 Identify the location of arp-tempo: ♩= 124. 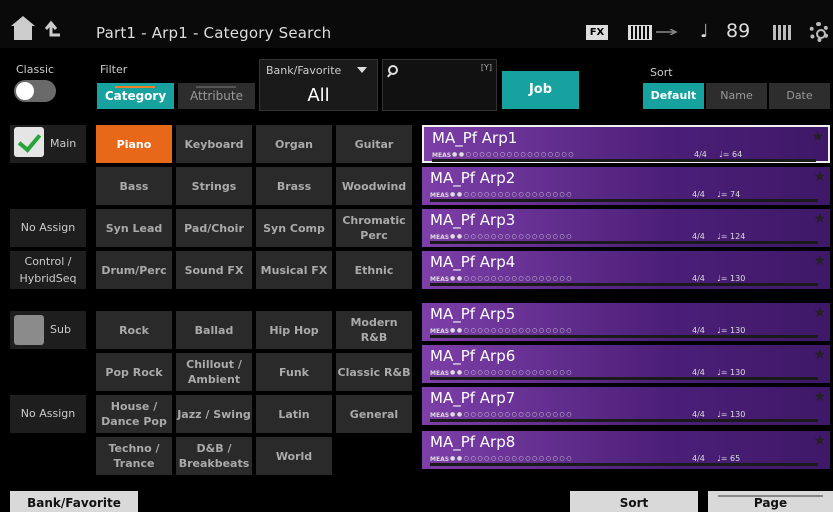
(731, 236).